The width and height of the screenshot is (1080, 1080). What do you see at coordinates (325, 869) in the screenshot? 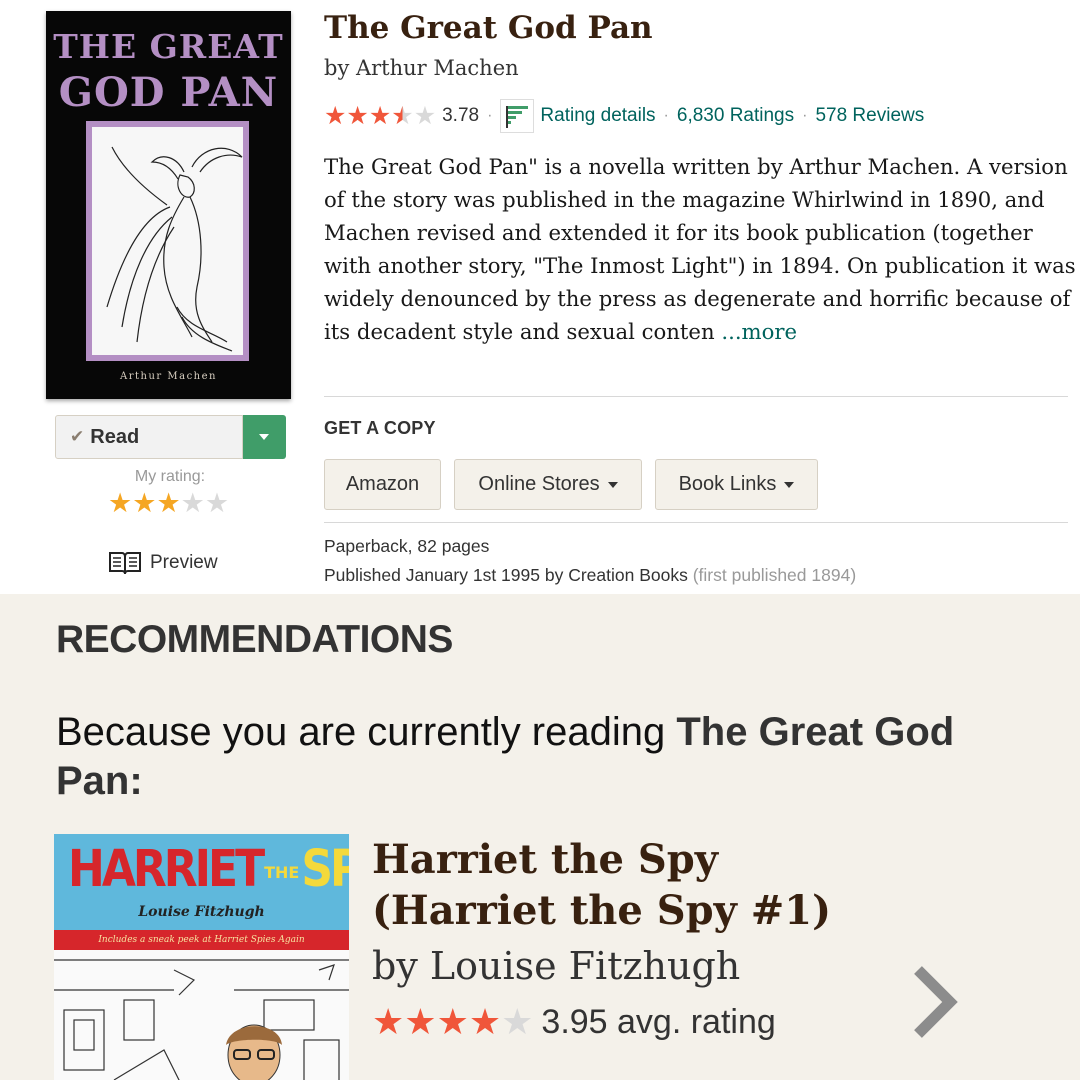
I see `rec-cover-title-c: SPY` at bounding box center [325, 869].